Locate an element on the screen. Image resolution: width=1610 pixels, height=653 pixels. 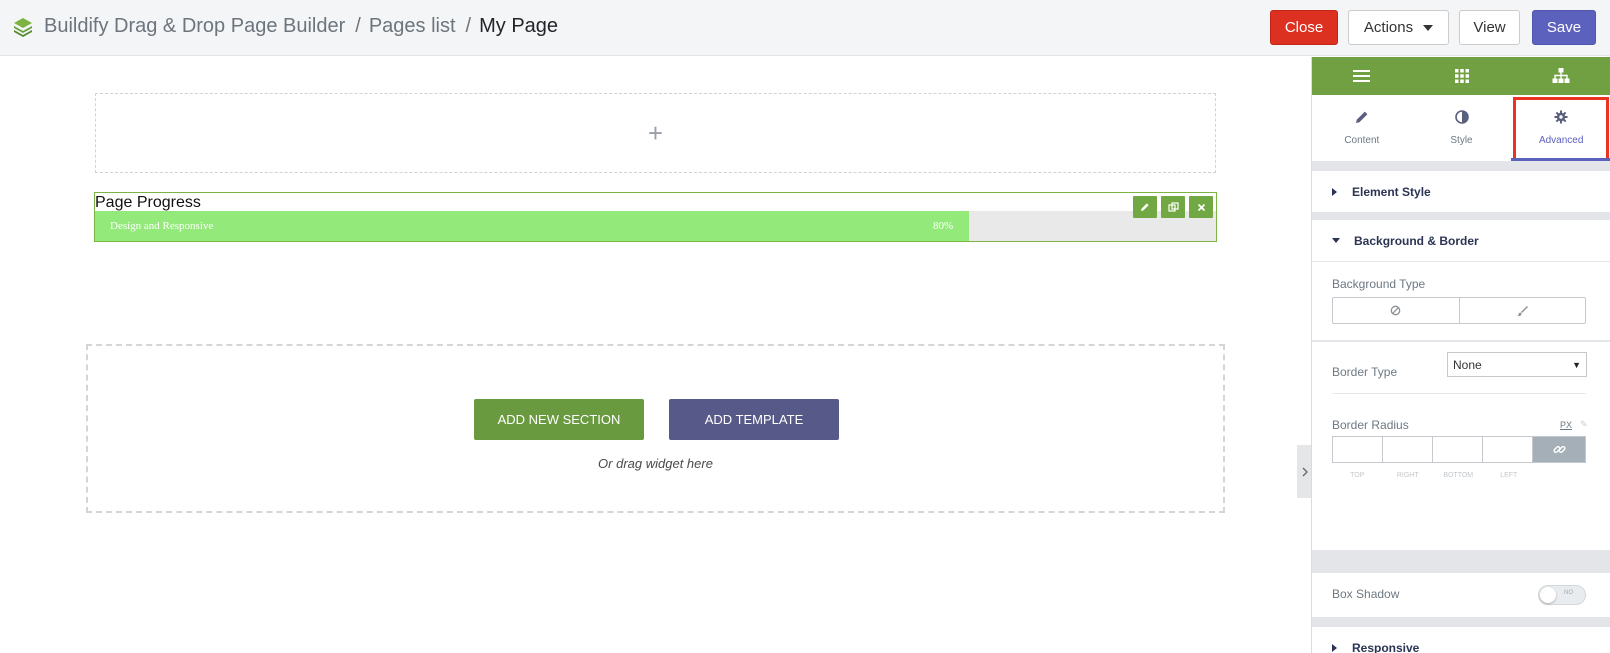
background-type-choices is located at coordinates (1459, 310).